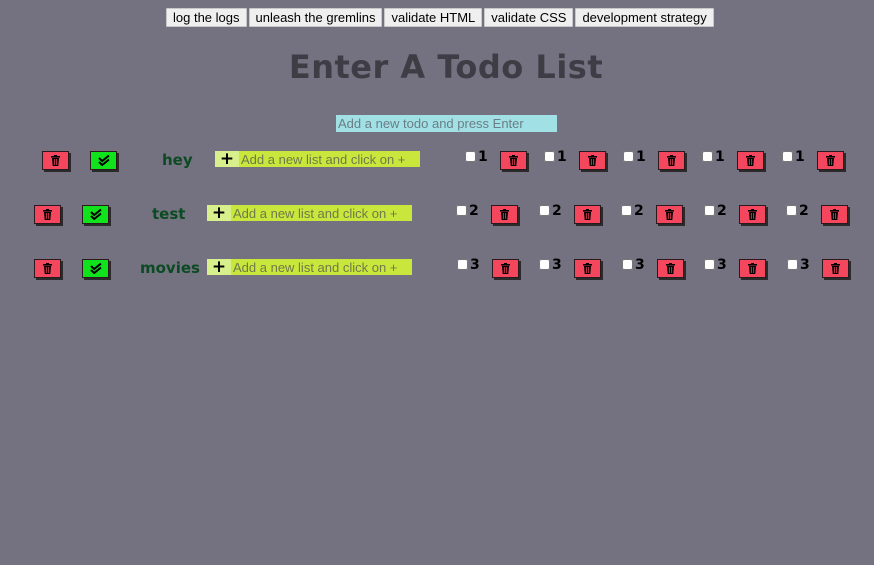 The width and height of the screenshot is (874, 565). Describe the element at coordinates (446, 123) in the screenshot. I see `new-todo-input` at that location.